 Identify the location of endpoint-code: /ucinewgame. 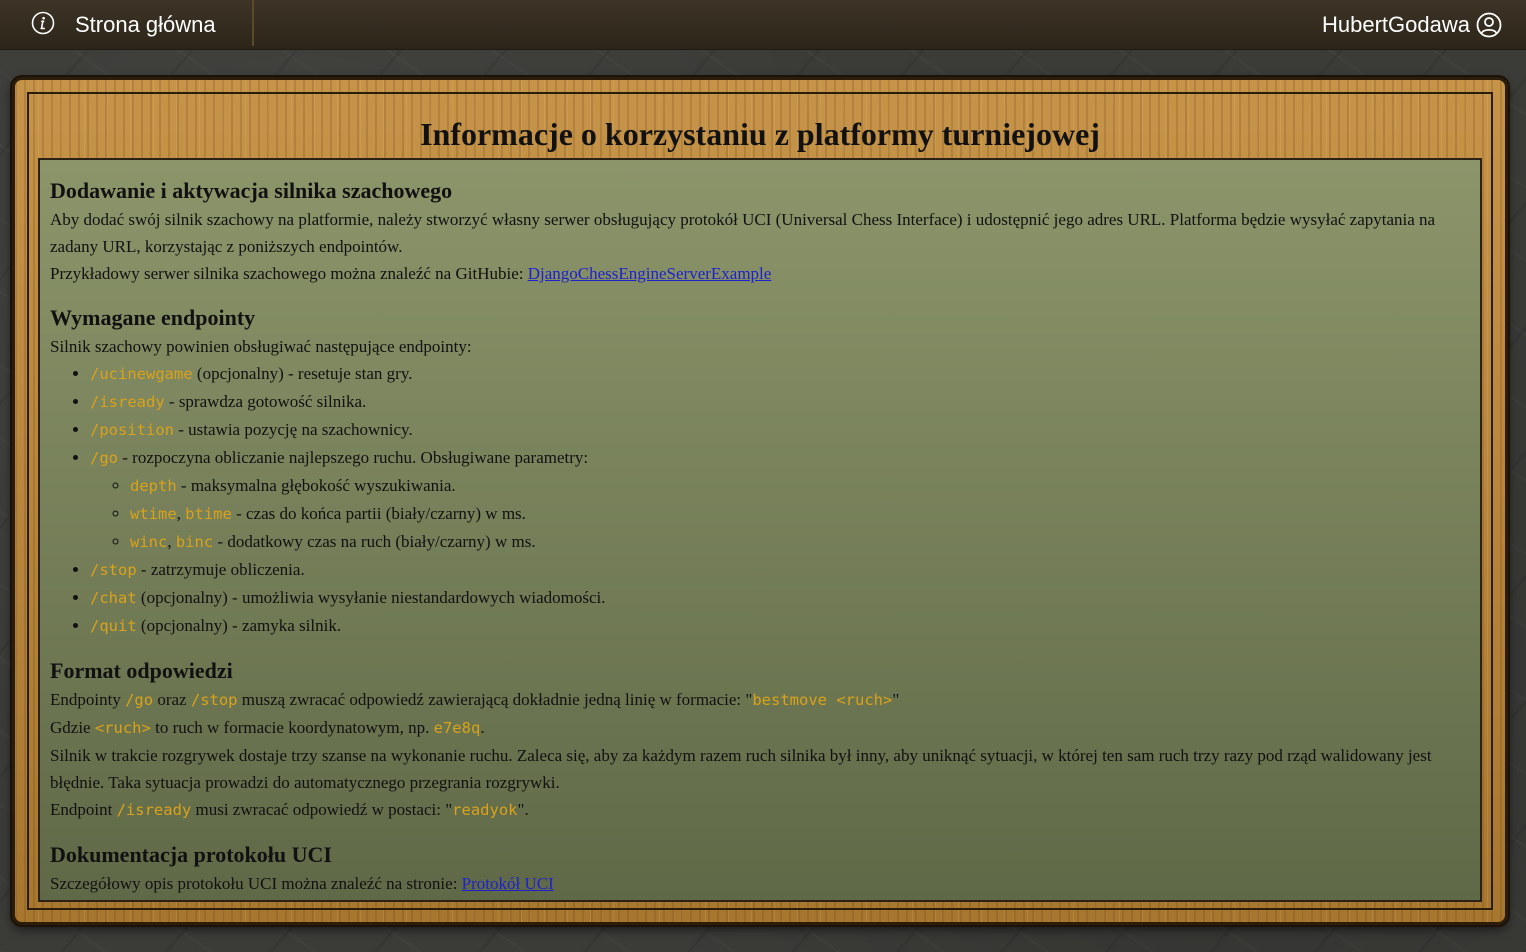
(141, 374).